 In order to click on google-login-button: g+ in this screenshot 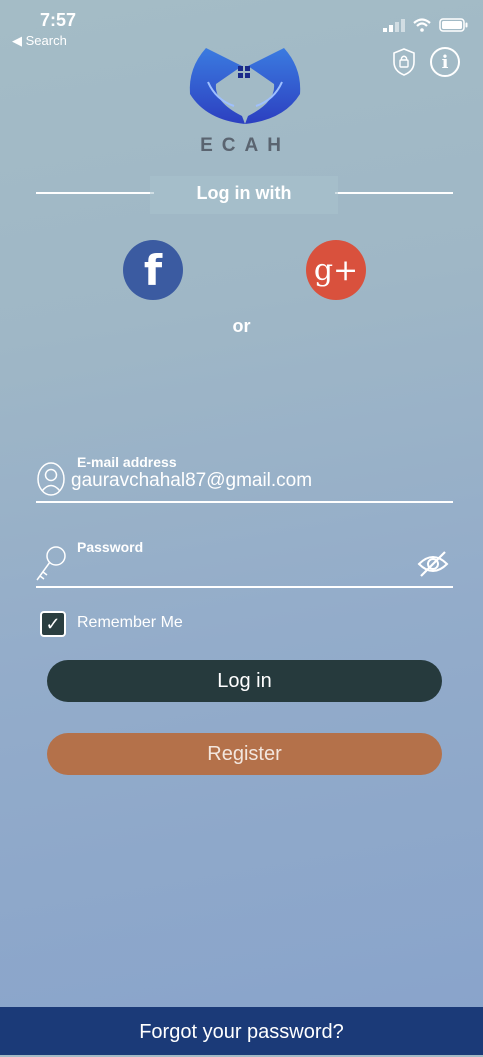, I will do `click(336, 270)`.